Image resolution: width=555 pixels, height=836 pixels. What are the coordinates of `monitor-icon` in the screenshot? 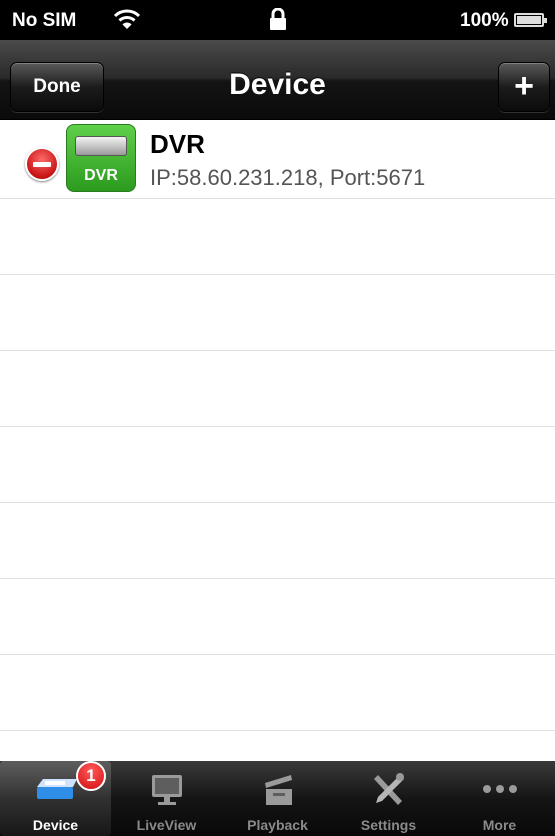 It's located at (167, 790).